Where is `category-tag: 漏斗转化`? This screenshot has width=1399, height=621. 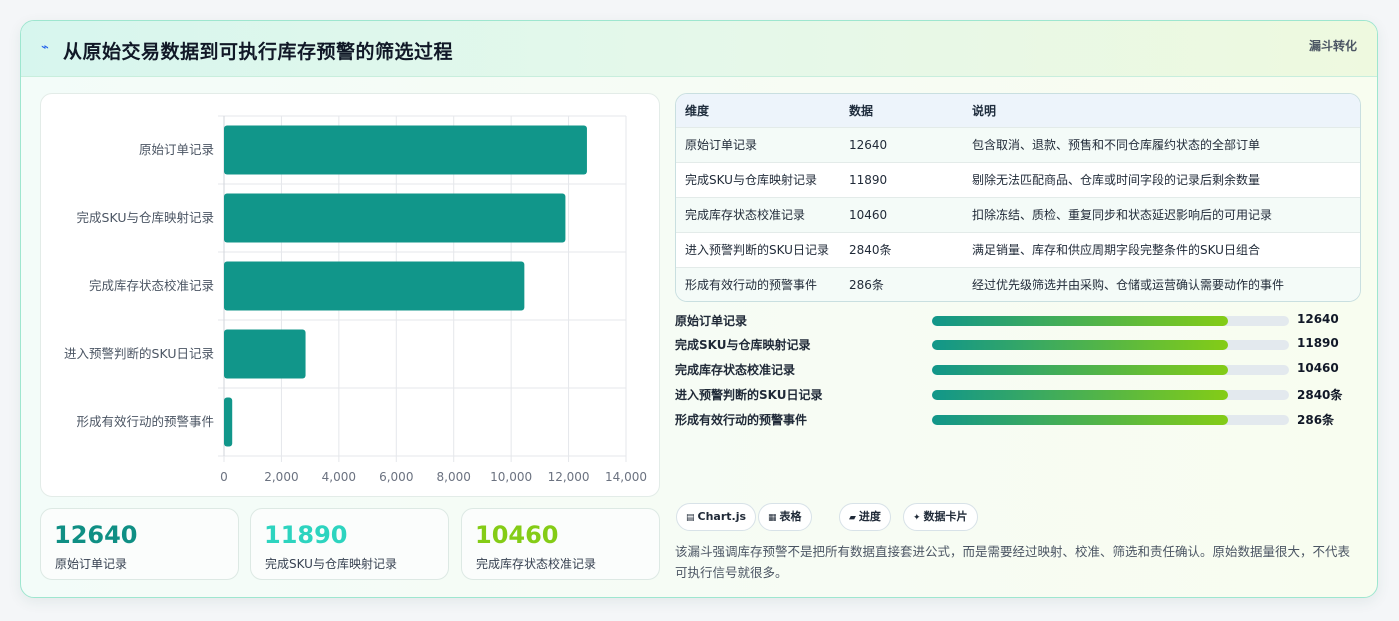
category-tag: 漏斗转化 is located at coordinates (1332, 46).